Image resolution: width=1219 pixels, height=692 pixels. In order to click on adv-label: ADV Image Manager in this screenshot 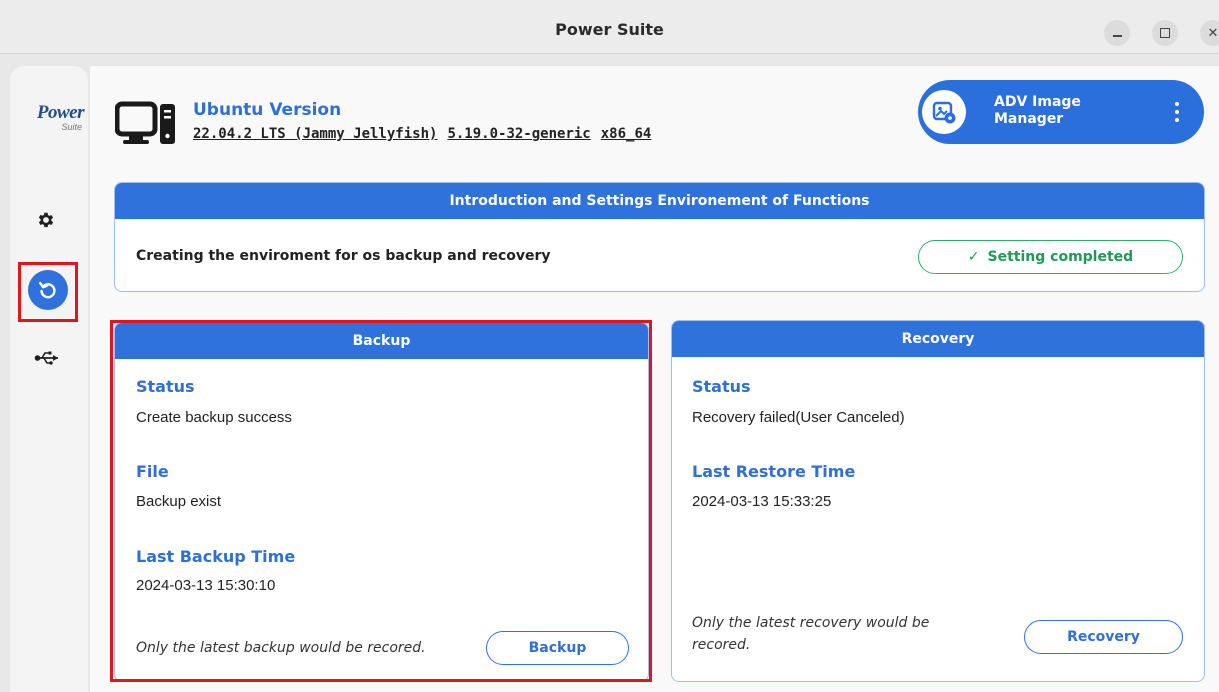, I will do `click(1054, 111)`.